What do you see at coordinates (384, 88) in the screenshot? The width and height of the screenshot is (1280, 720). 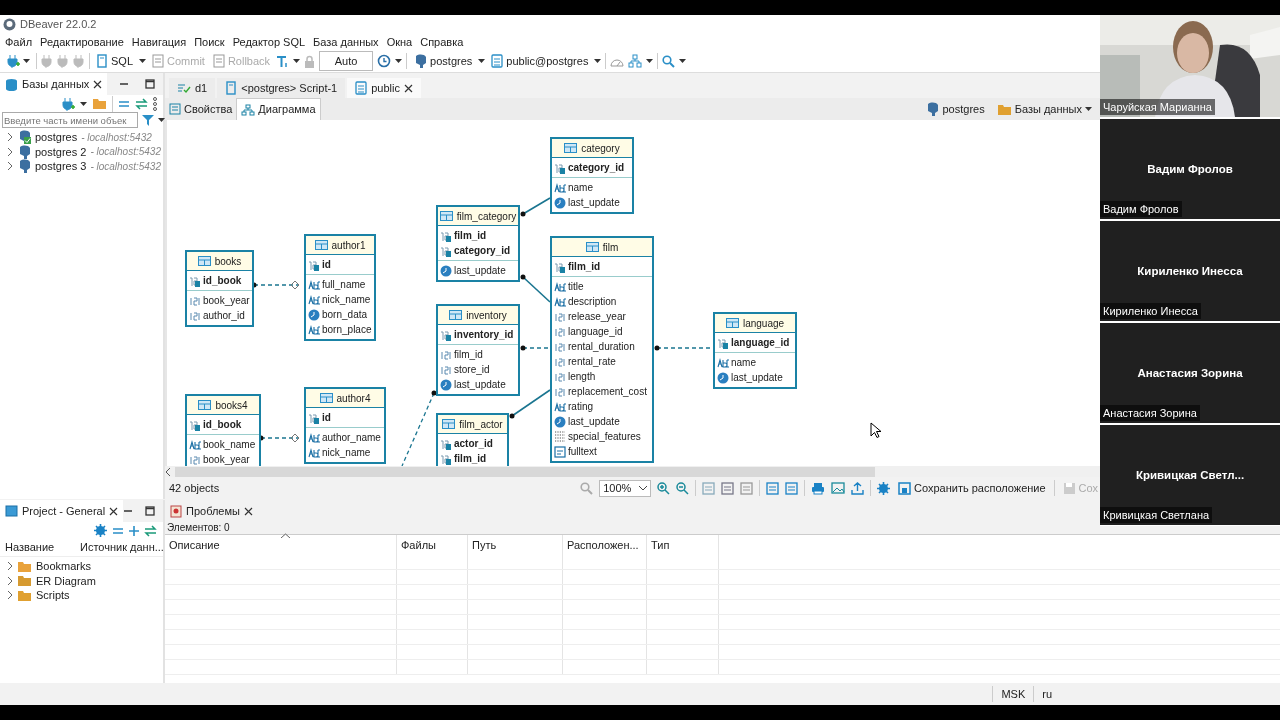 I see `editor-tab: public` at bounding box center [384, 88].